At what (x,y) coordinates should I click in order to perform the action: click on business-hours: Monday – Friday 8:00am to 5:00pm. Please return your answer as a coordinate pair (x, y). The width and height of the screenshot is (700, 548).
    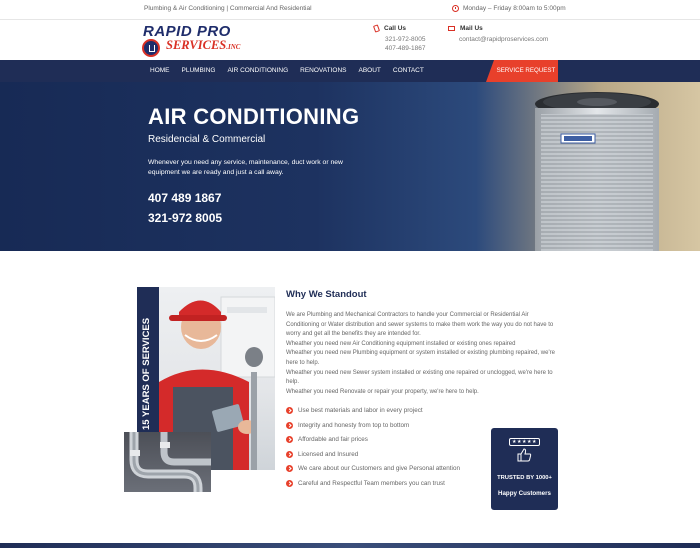
    Looking at the image, I should click on (509, 8).